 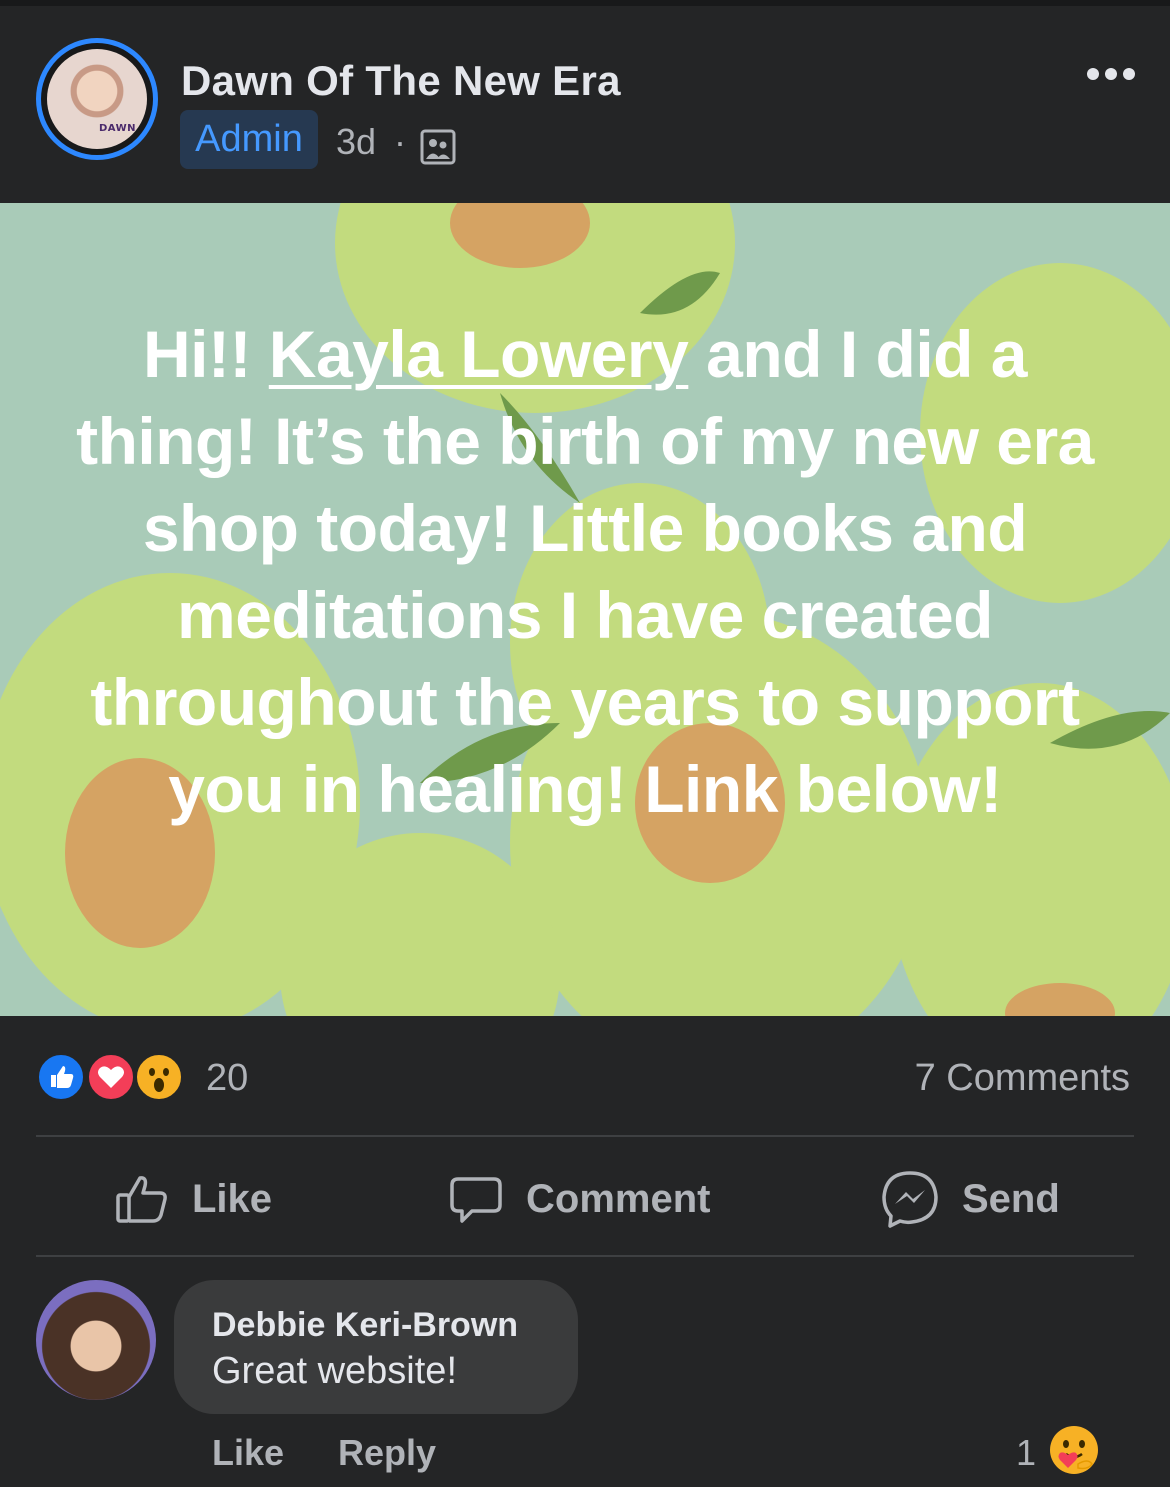 What do you see at coordinates (1022, 1078) in the screenshot?
I see `comments-count: 7 Comments` at bounding box center [1022, 1078].